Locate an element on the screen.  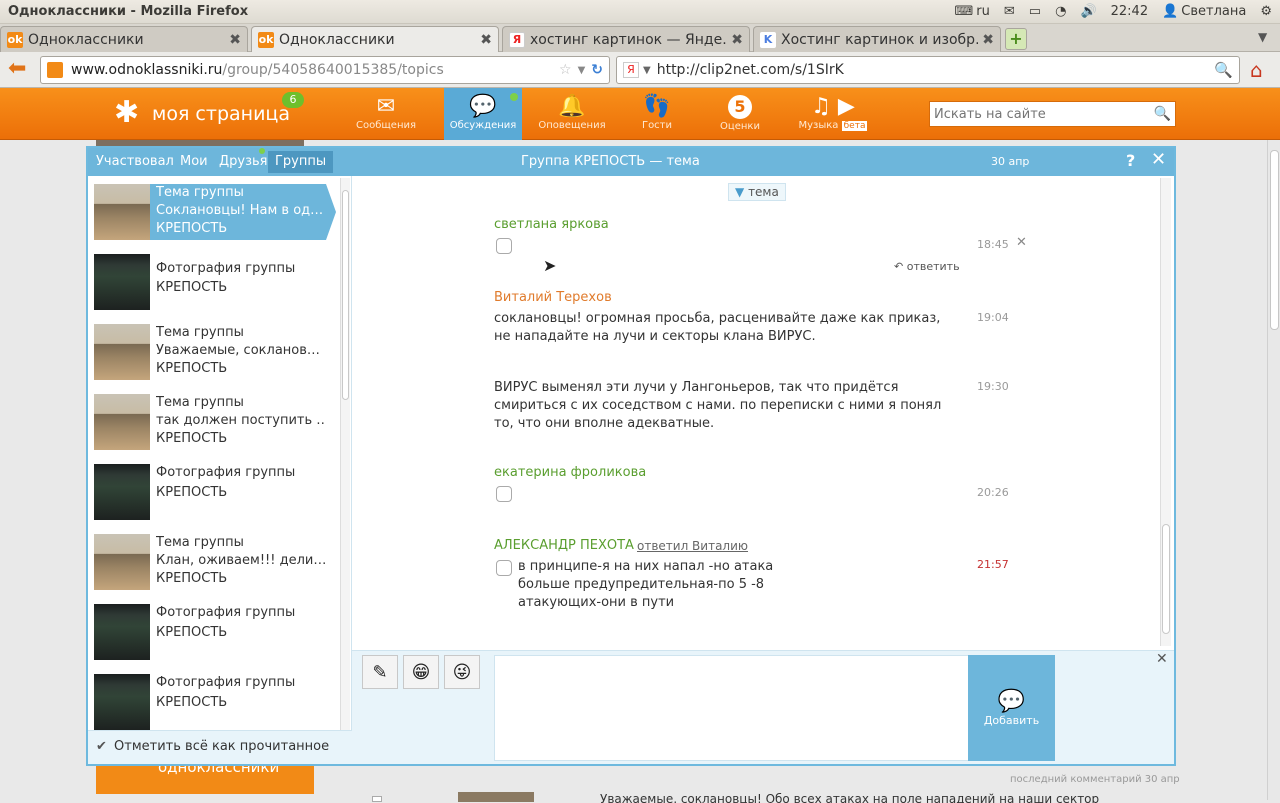
chat-scrollbar is located at coordinates (1165, 412).